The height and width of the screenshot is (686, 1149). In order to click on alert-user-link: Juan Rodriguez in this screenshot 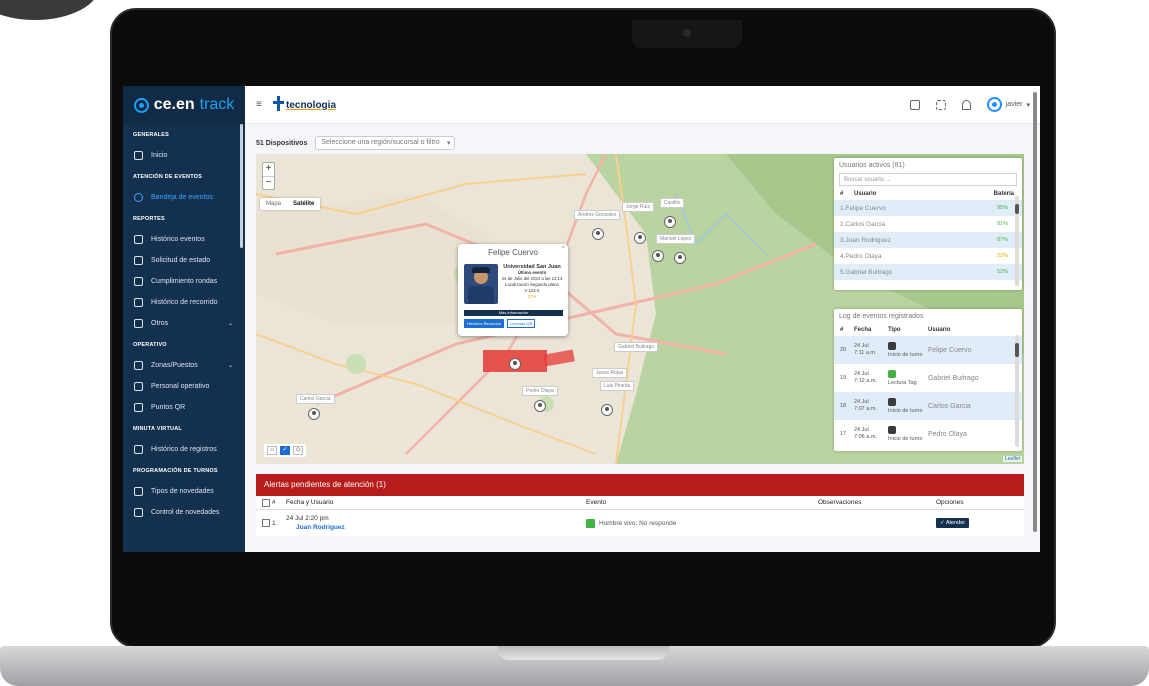, I will do `click(436, 527)`.